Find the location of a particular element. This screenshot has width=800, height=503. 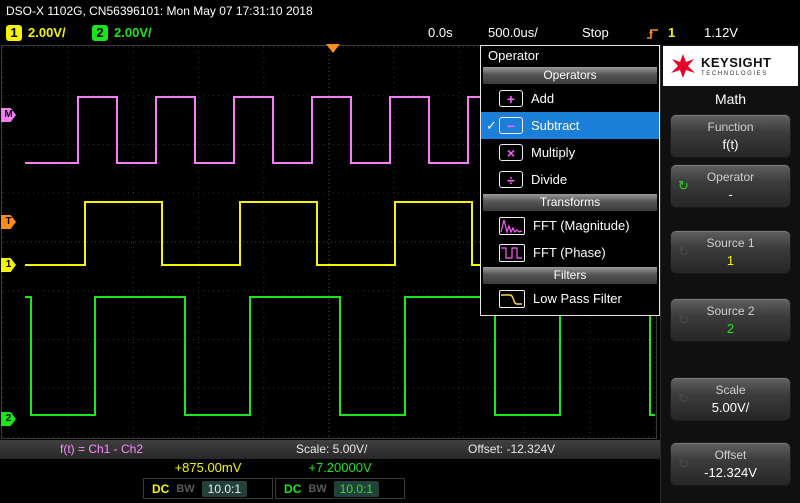

menu-item-subtract: ✓ − Subtract is located at coordinates (570, 125).